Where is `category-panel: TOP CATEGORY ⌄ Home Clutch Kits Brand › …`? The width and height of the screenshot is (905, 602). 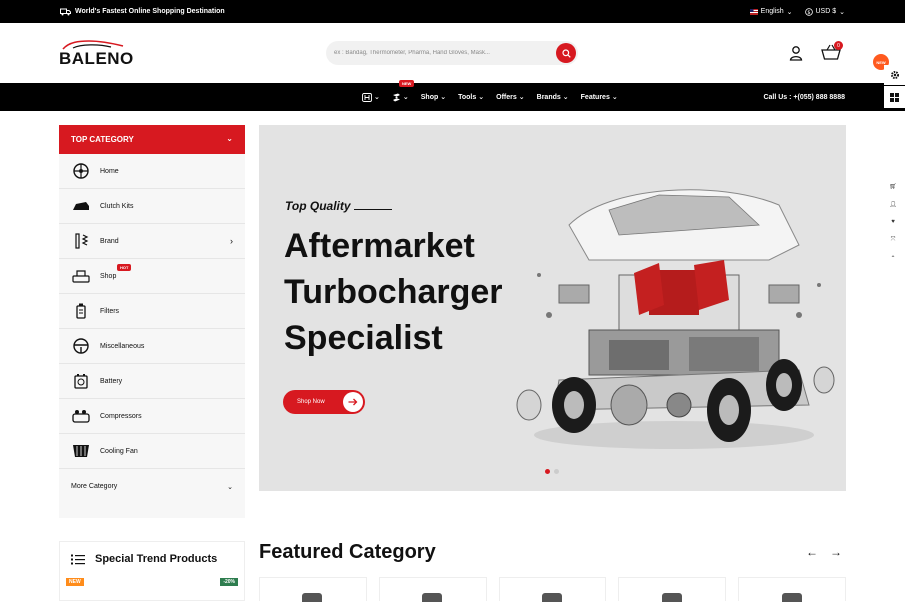 category-panel: TOP CATEGORY ⌄ Home Clutch Kits Brand › … is located at coordinates (152, 321).